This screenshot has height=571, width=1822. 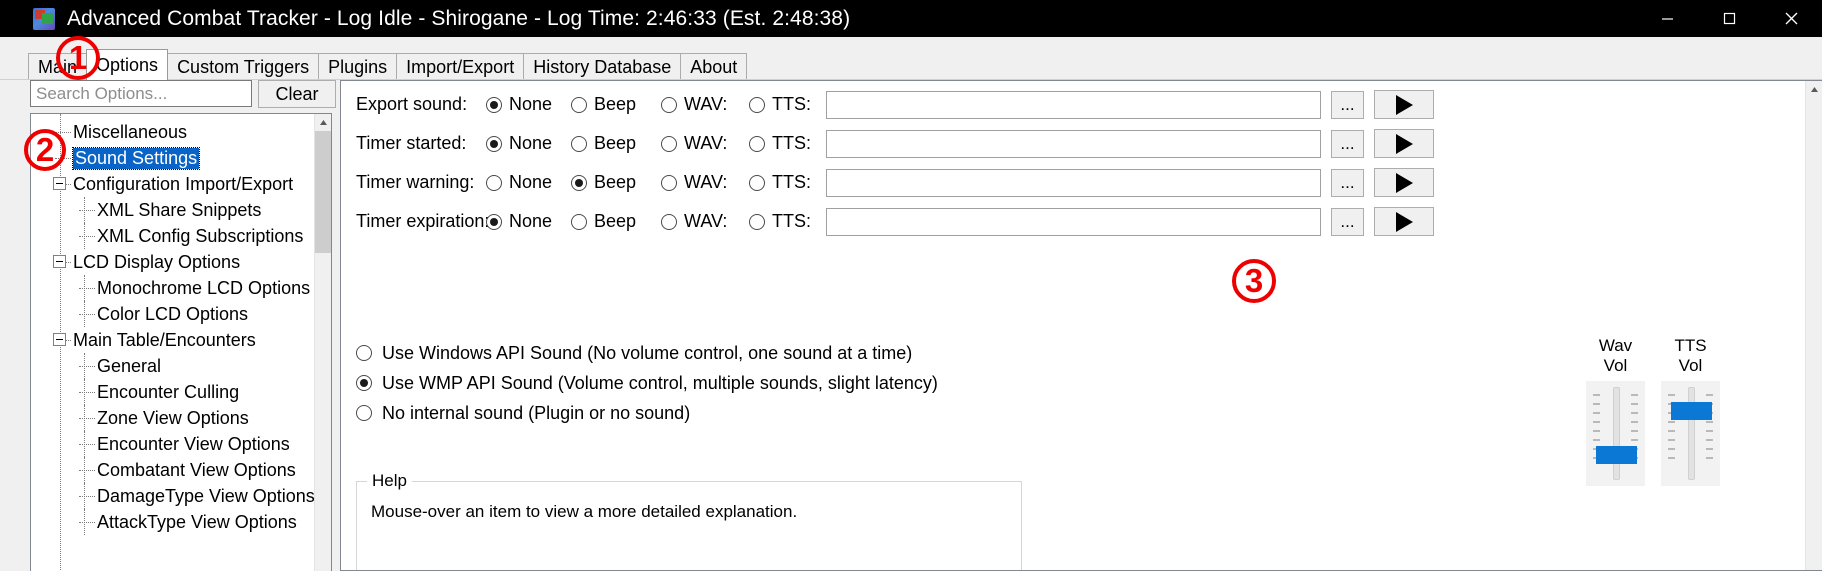 I want to click on sidebar-item-general: General, so click(x=172, y=366).